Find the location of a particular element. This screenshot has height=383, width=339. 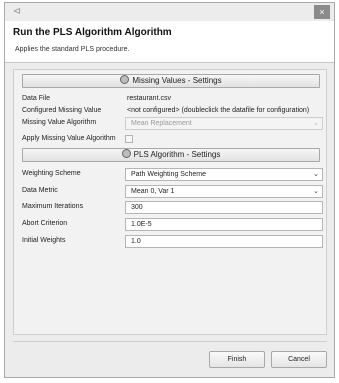

pls-algorithm-settings-button: PLS Algorithm - Settings is located at coordinates (171, 155).